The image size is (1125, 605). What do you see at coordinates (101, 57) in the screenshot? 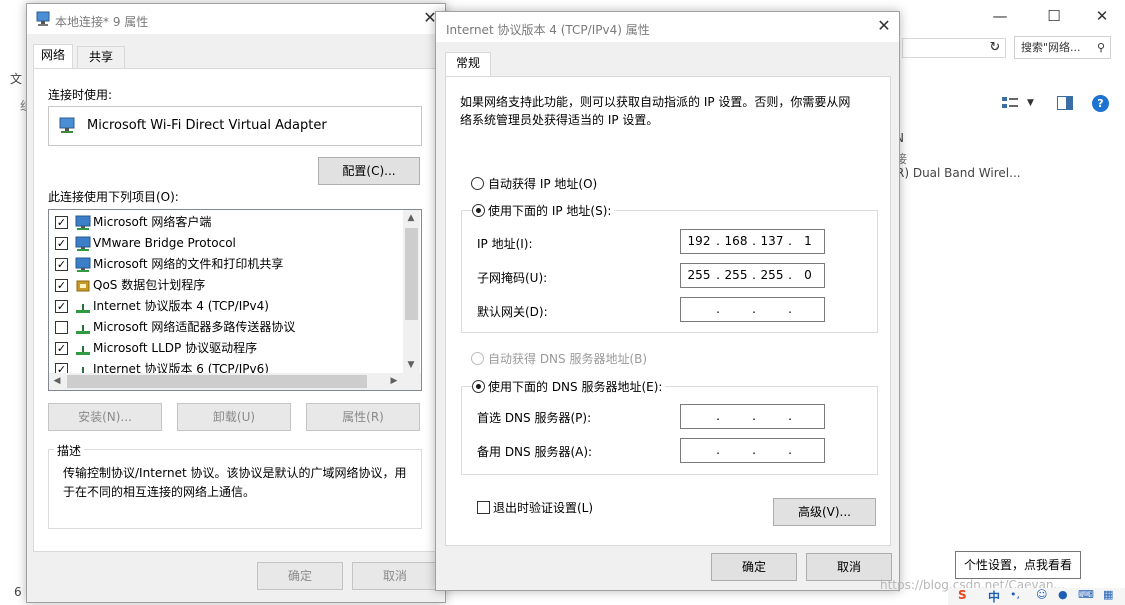
I see `tab-sharing: 共享` at bounding box center [101, 57].